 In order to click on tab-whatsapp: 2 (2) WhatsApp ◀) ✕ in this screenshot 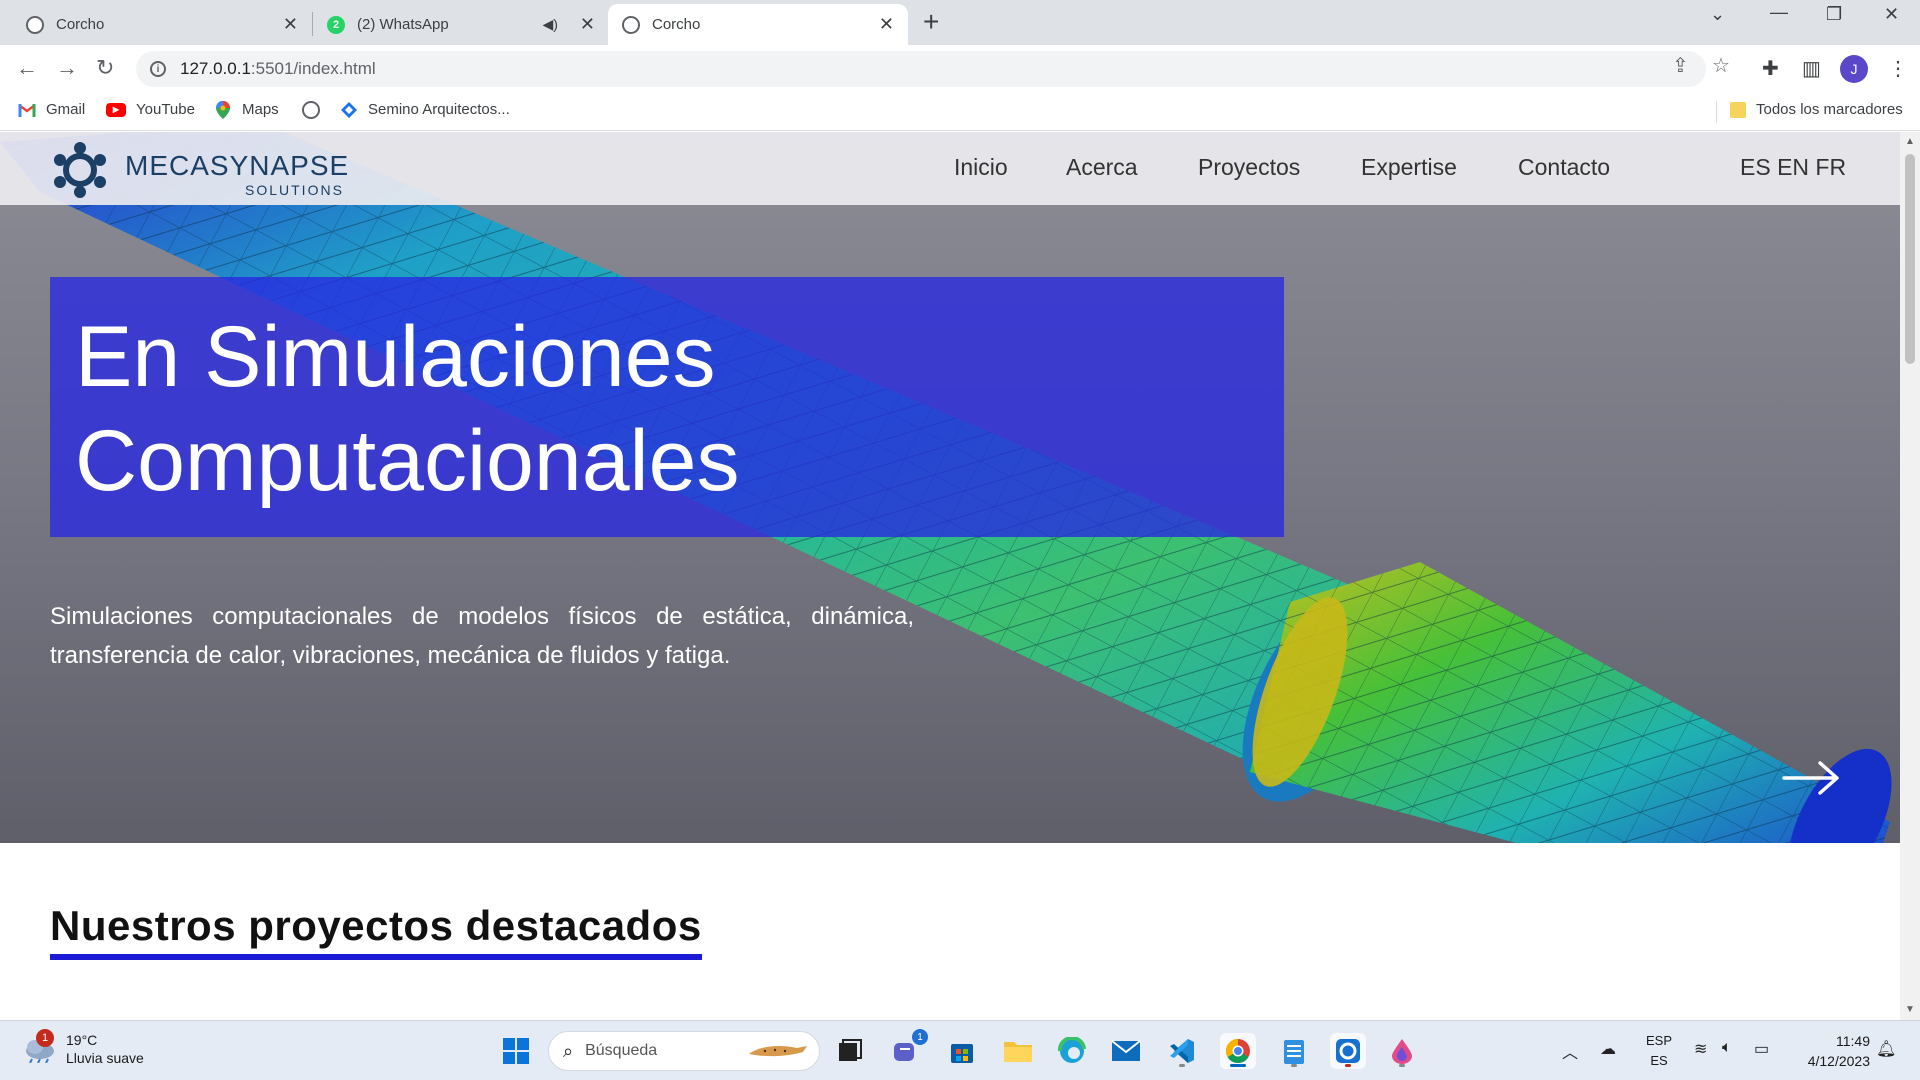, I will do `click(461, 24)`.